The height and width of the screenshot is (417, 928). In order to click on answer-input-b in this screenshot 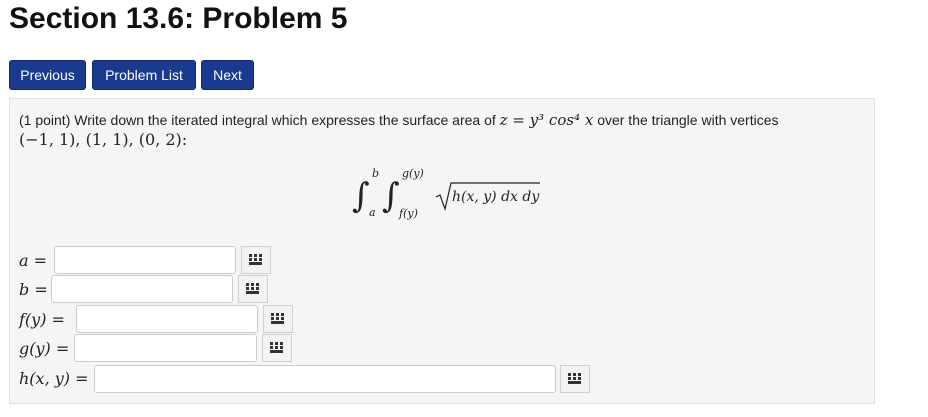, I will do `click(142, 289)`.